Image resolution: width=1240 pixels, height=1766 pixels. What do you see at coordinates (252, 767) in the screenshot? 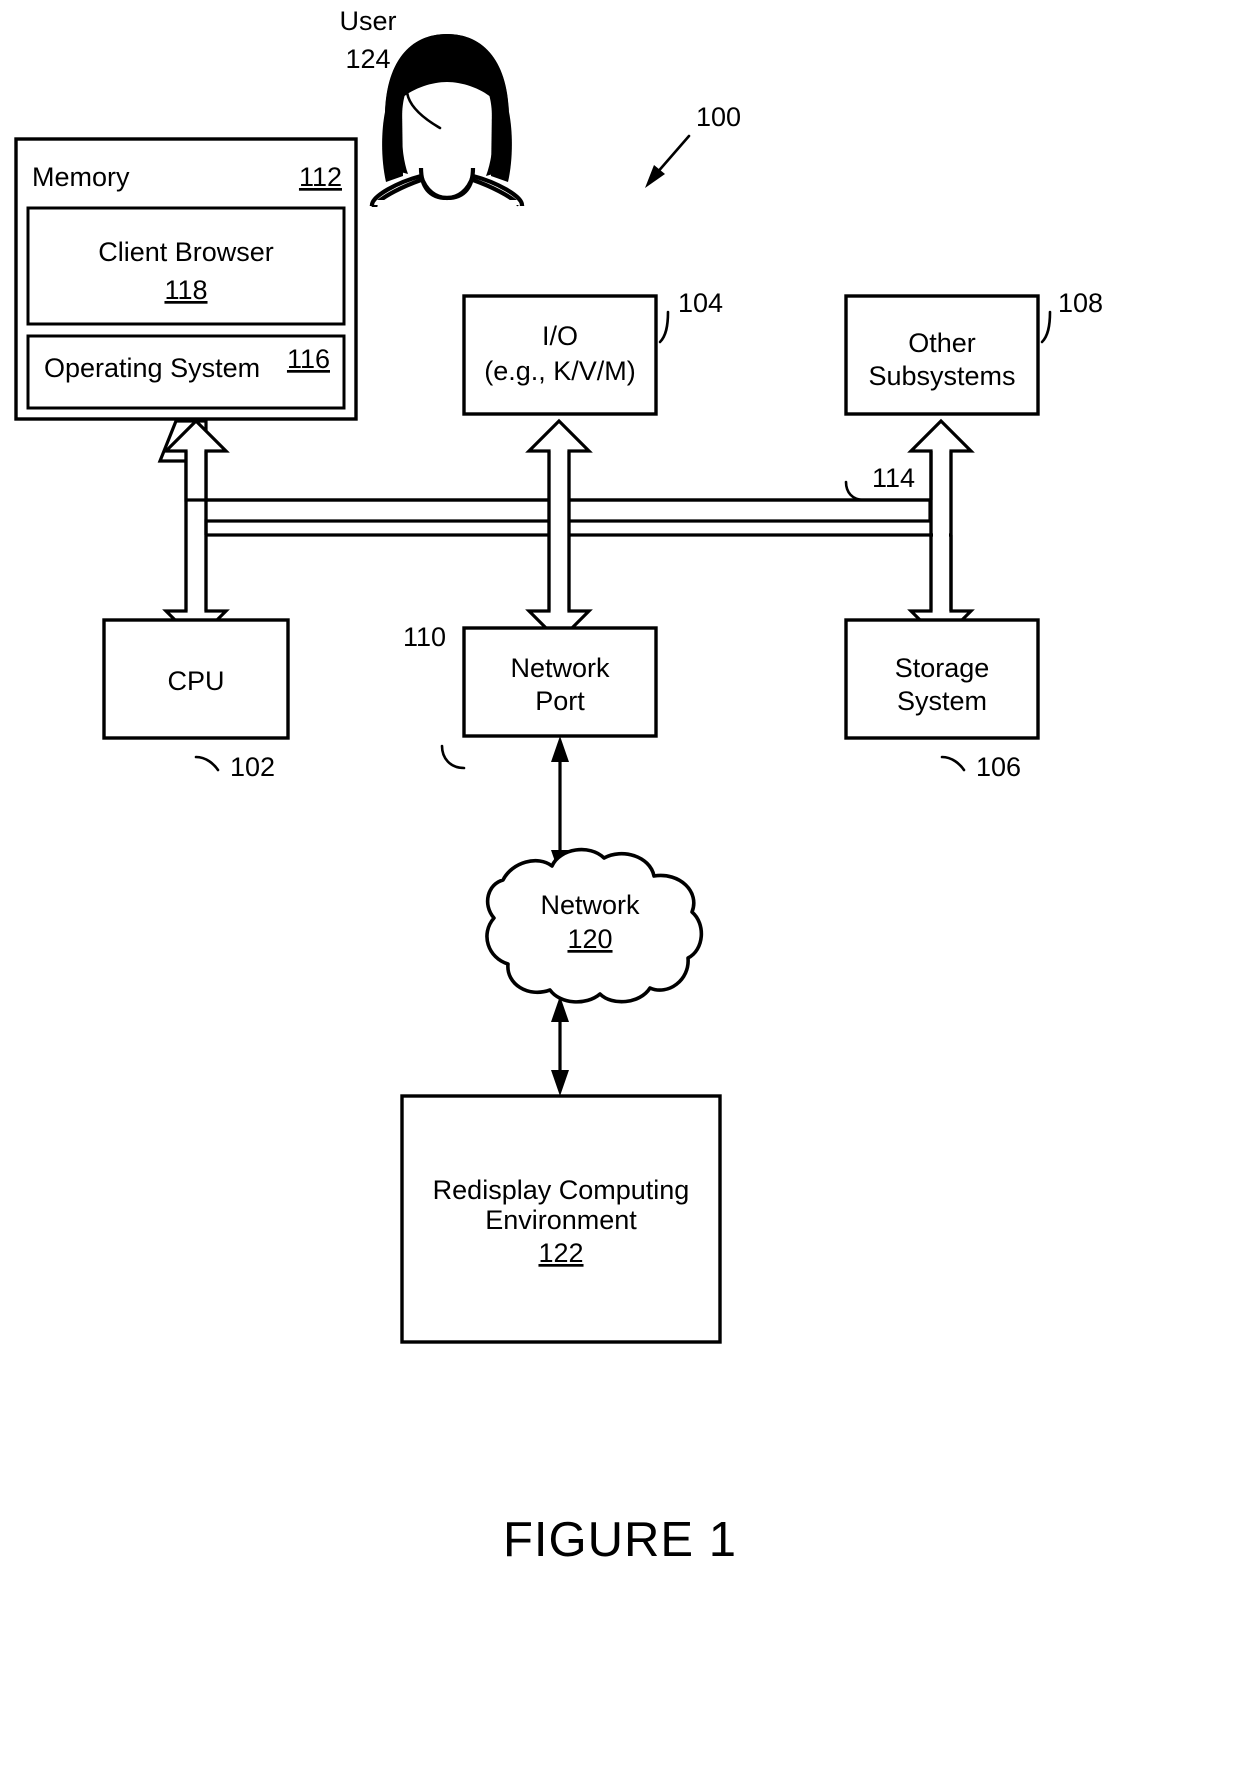
I see `cpu-ref: 102` at bounding box center [252, 767].